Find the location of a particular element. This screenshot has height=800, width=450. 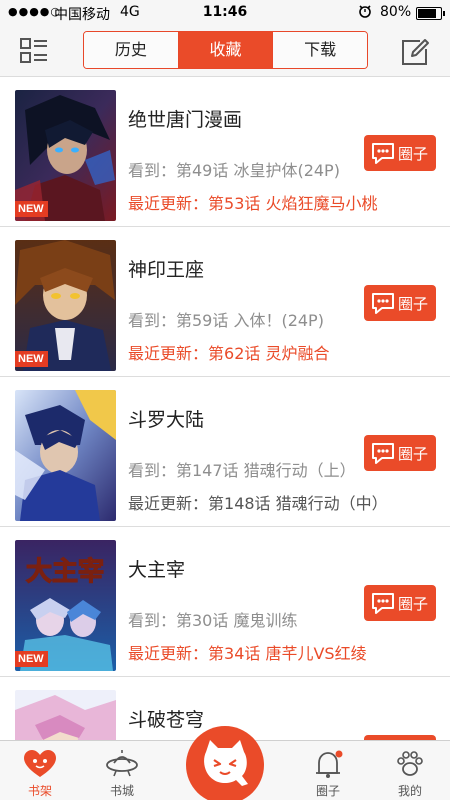

battery-icon is located at coordinates (430, 13).